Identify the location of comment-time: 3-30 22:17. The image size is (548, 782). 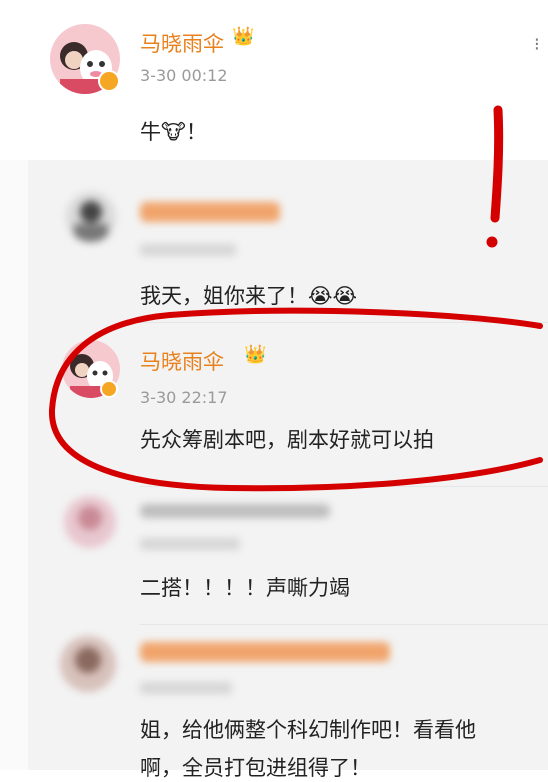
(184, 397).